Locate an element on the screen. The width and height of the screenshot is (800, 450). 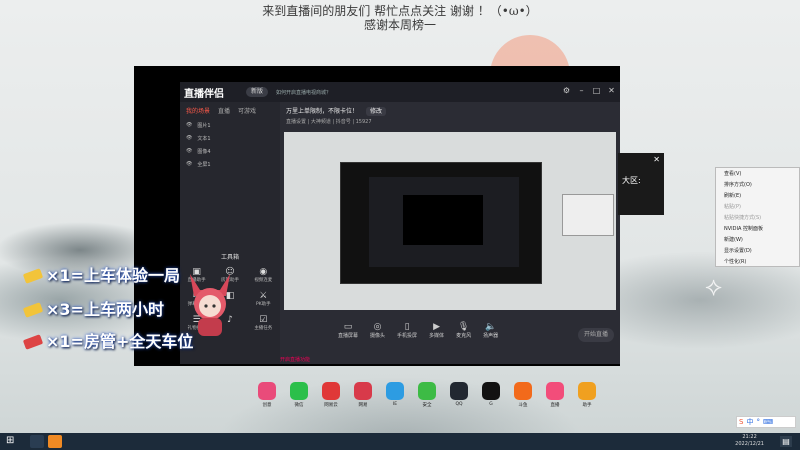
desktop-icon: 助手 is located at coordinates (587, 395).